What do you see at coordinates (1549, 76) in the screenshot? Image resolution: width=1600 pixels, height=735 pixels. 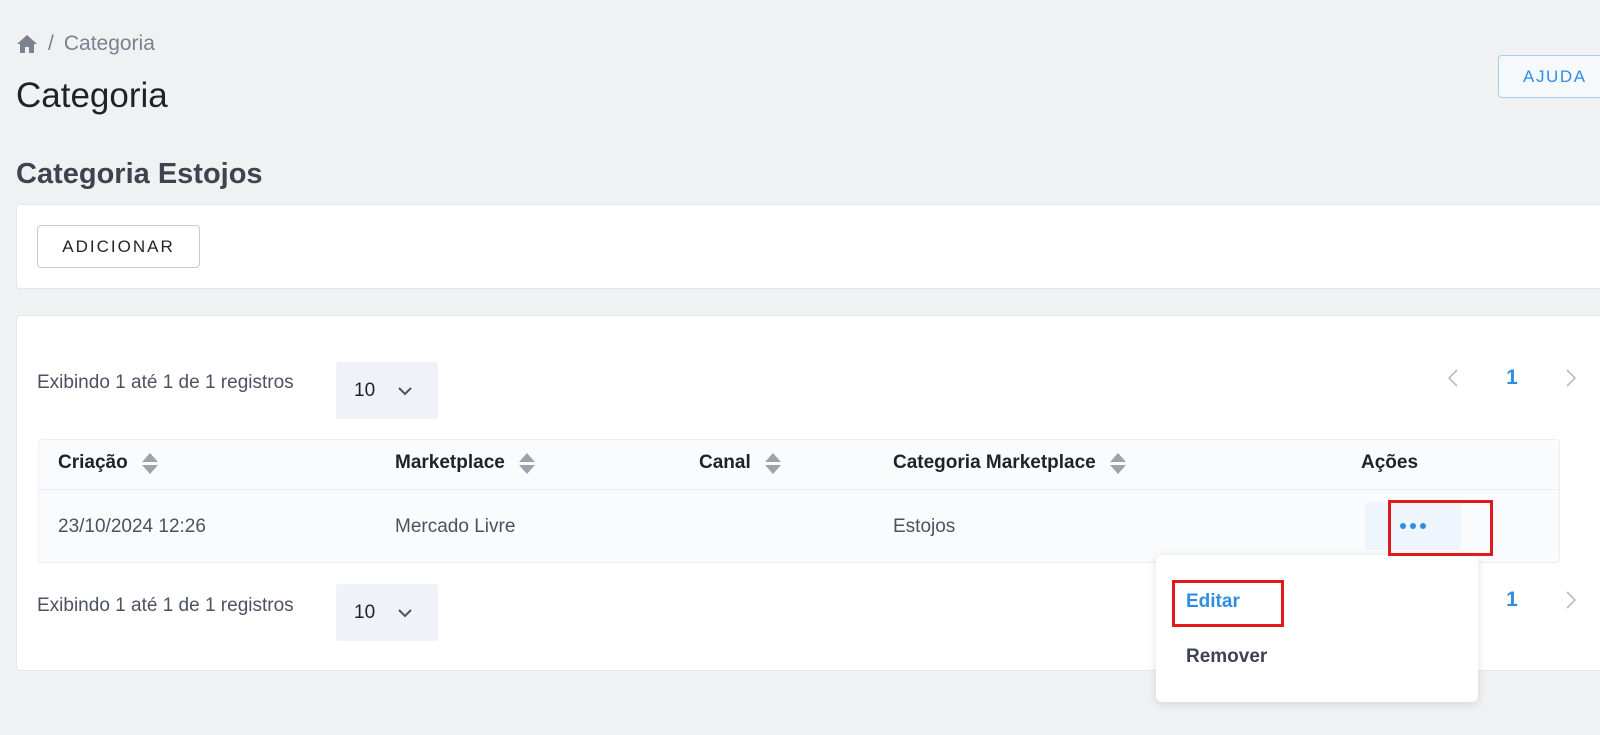 I see `help-button: AJUDA` at bounding box center [1549, 76].